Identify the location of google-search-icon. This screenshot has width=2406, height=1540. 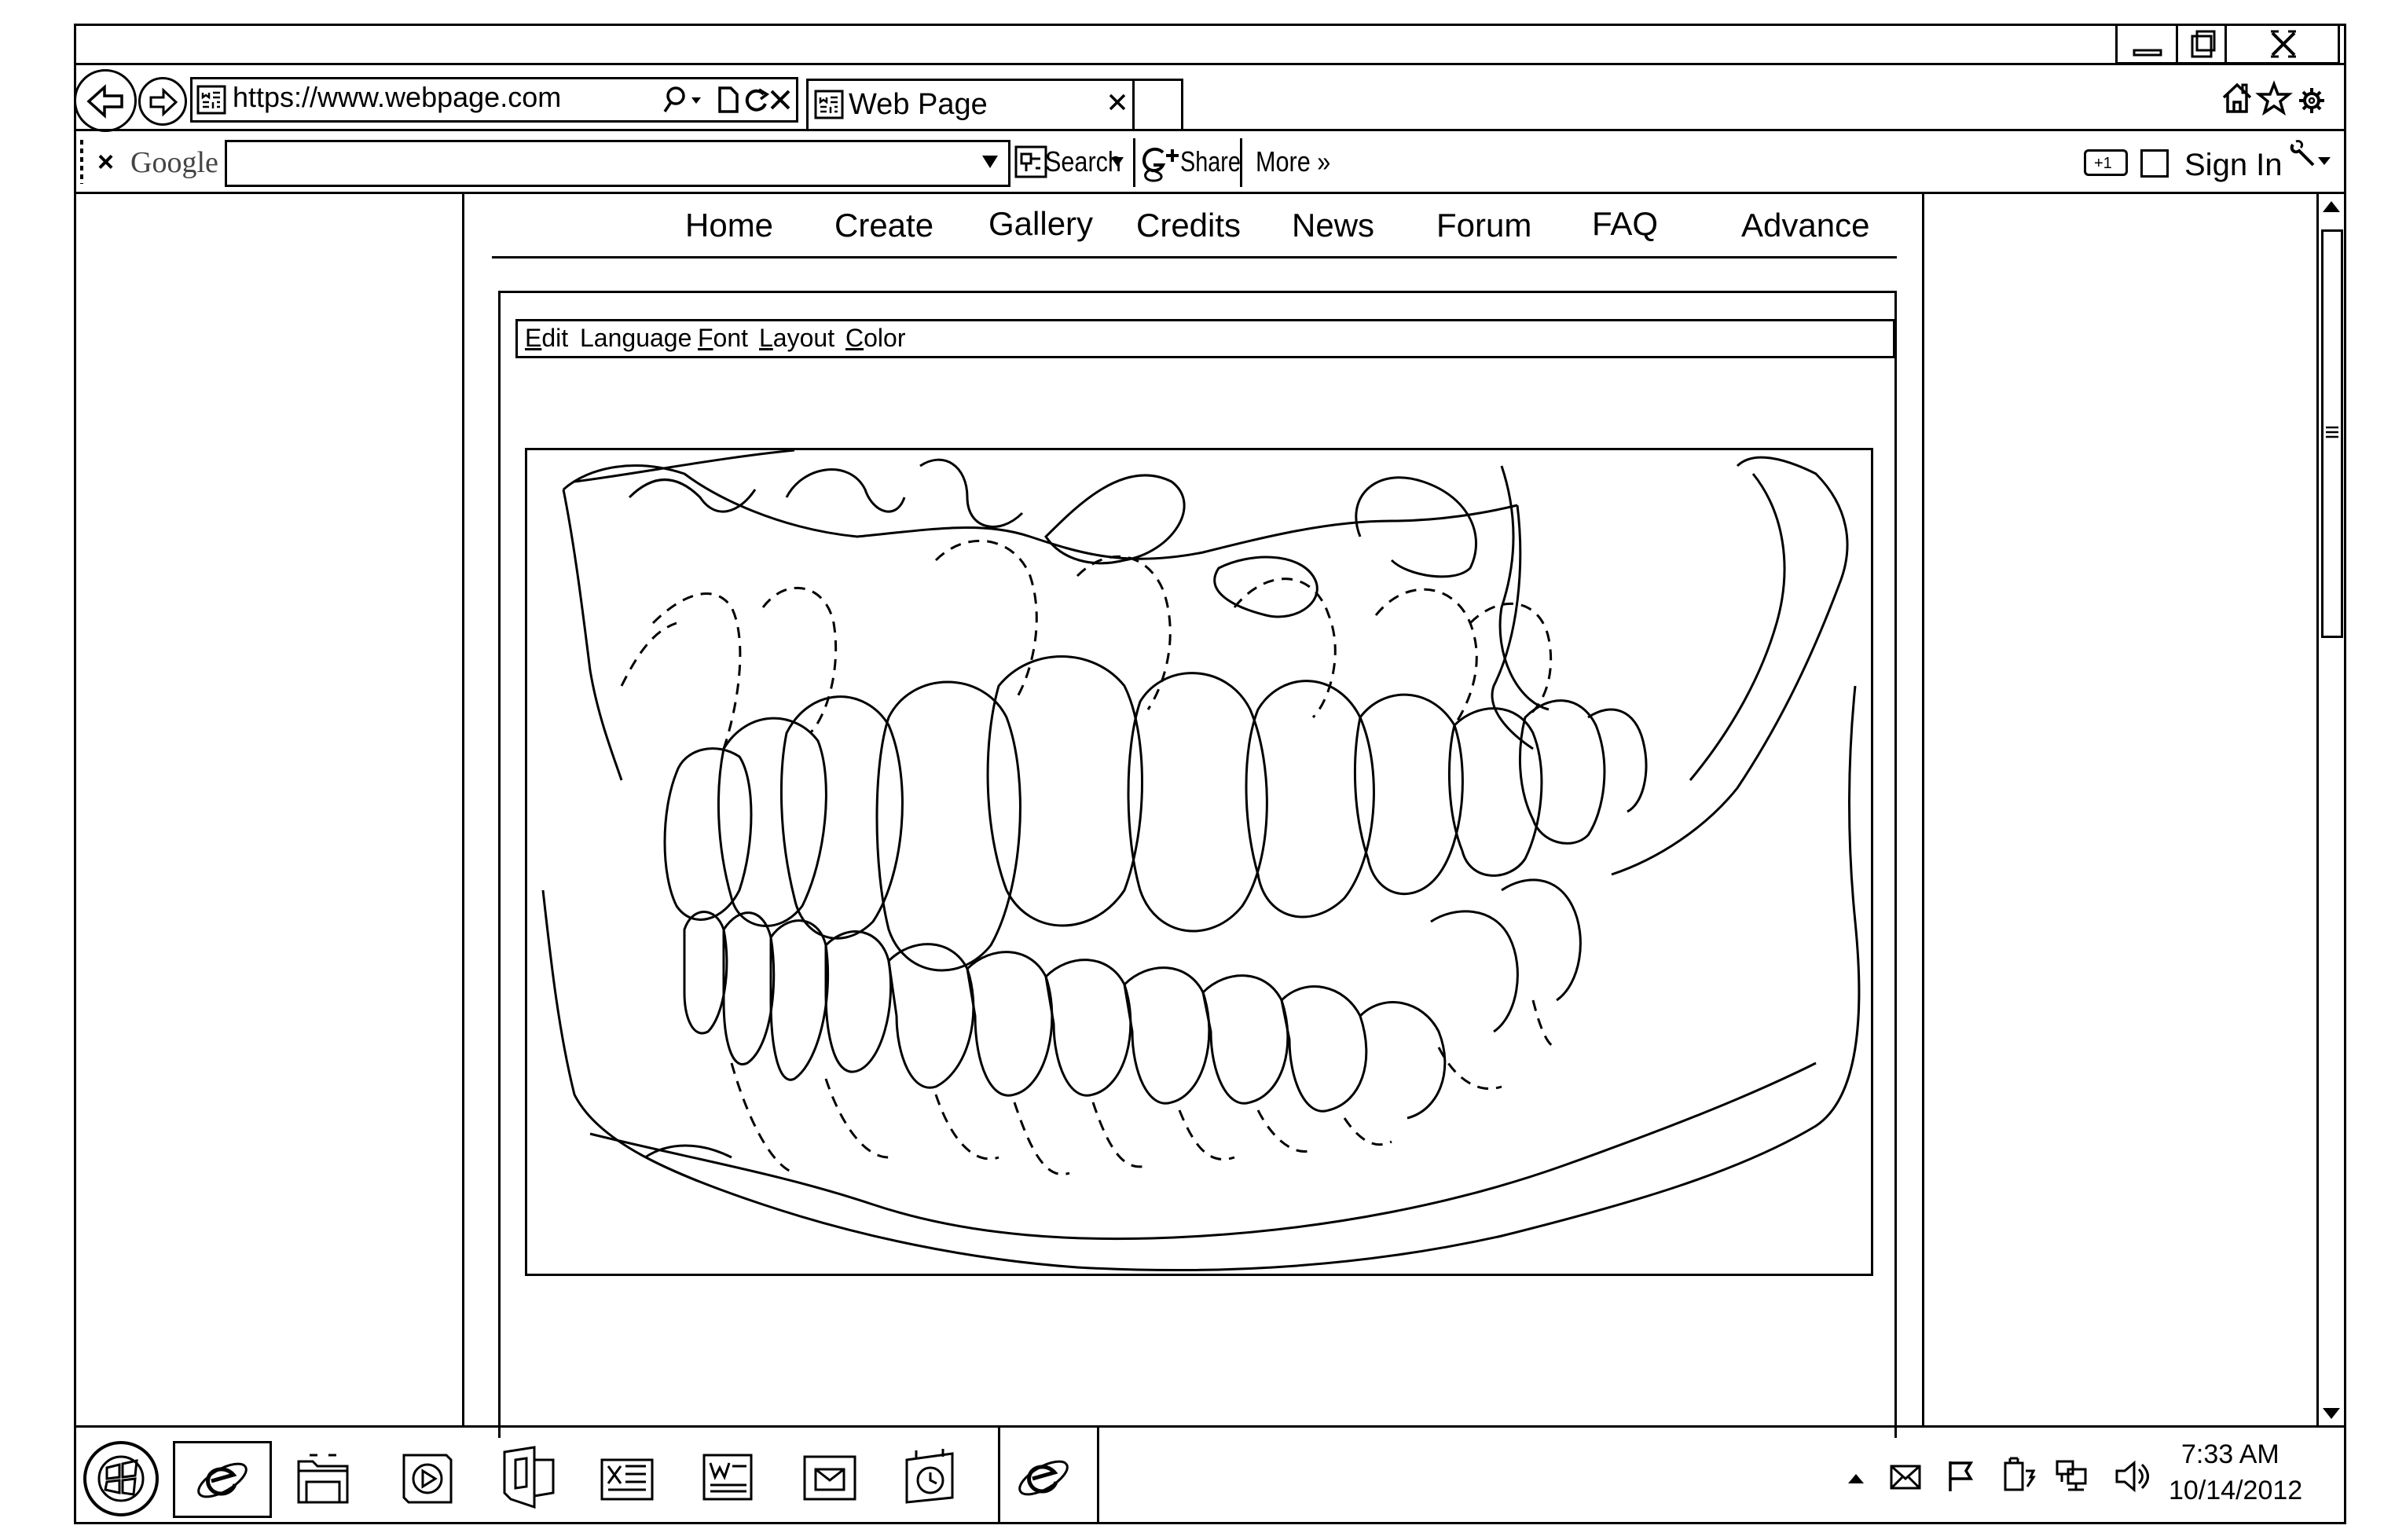
(1031, 162).